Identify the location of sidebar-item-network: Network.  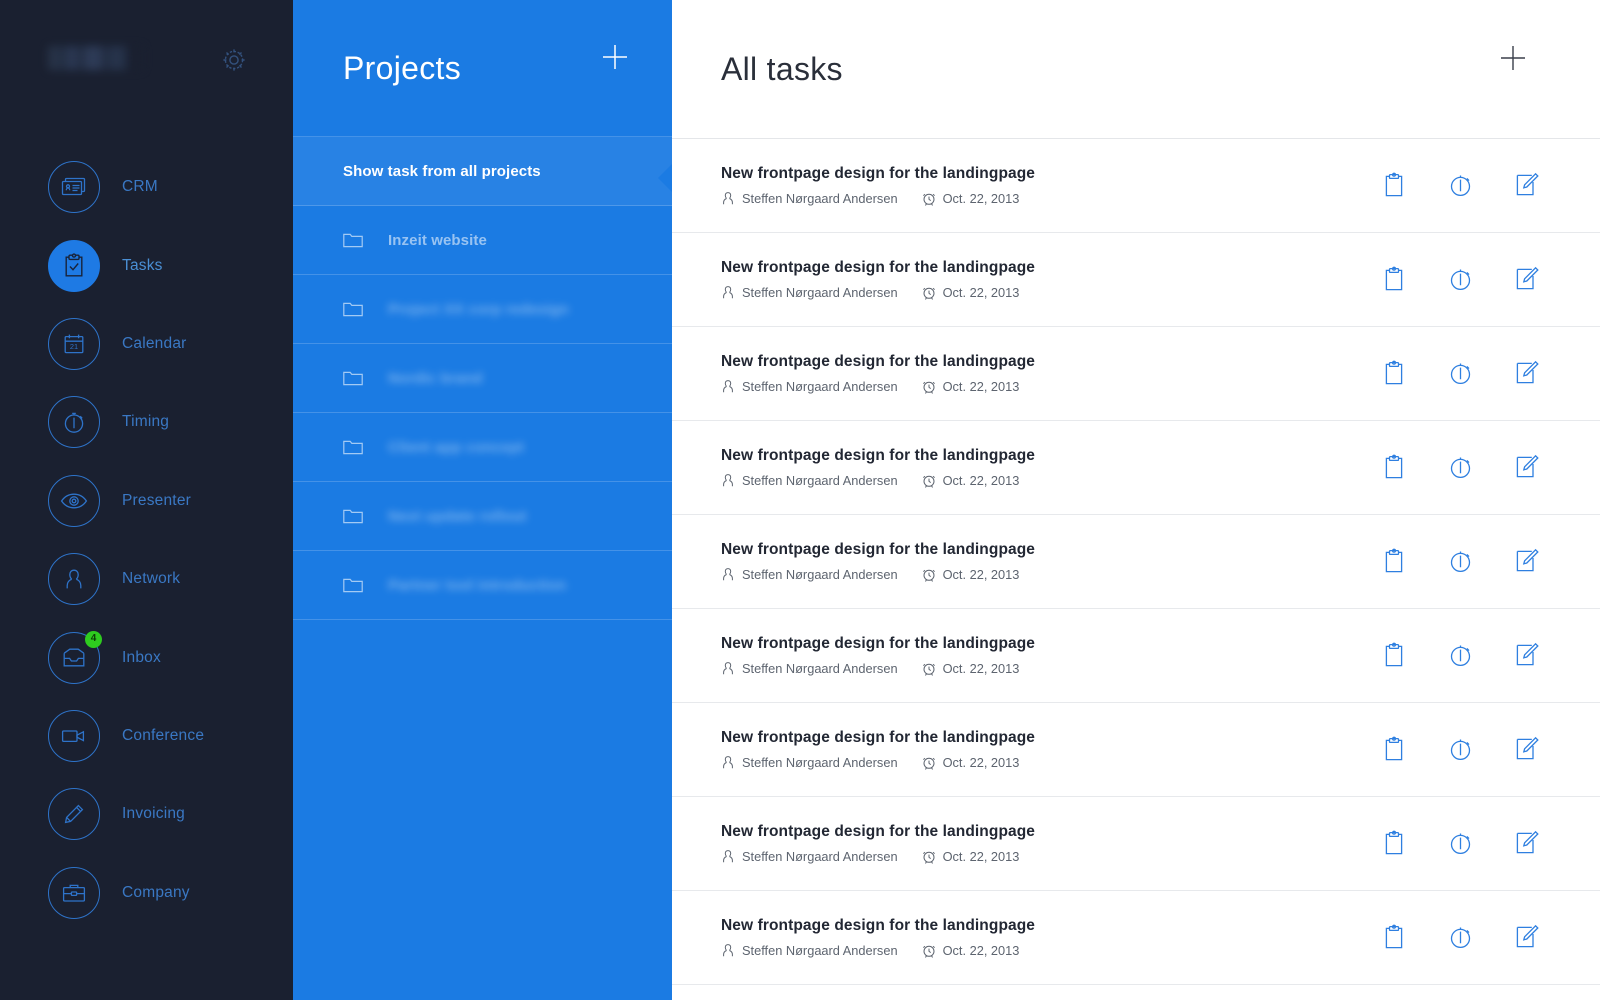
(146, 579).